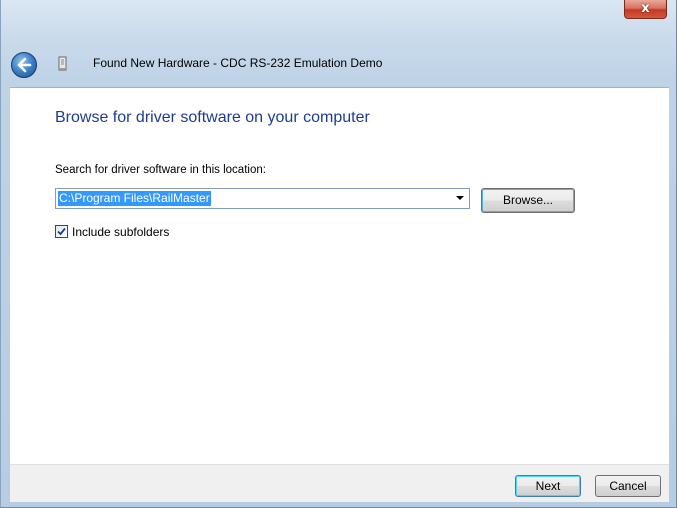 Image resolution: width=677 pixels, height=508 pixels. Describe the element at coordinates (262, 198) in the screenshot. I see `path-combobox: C:\Program Files\RailMaster` at that location.